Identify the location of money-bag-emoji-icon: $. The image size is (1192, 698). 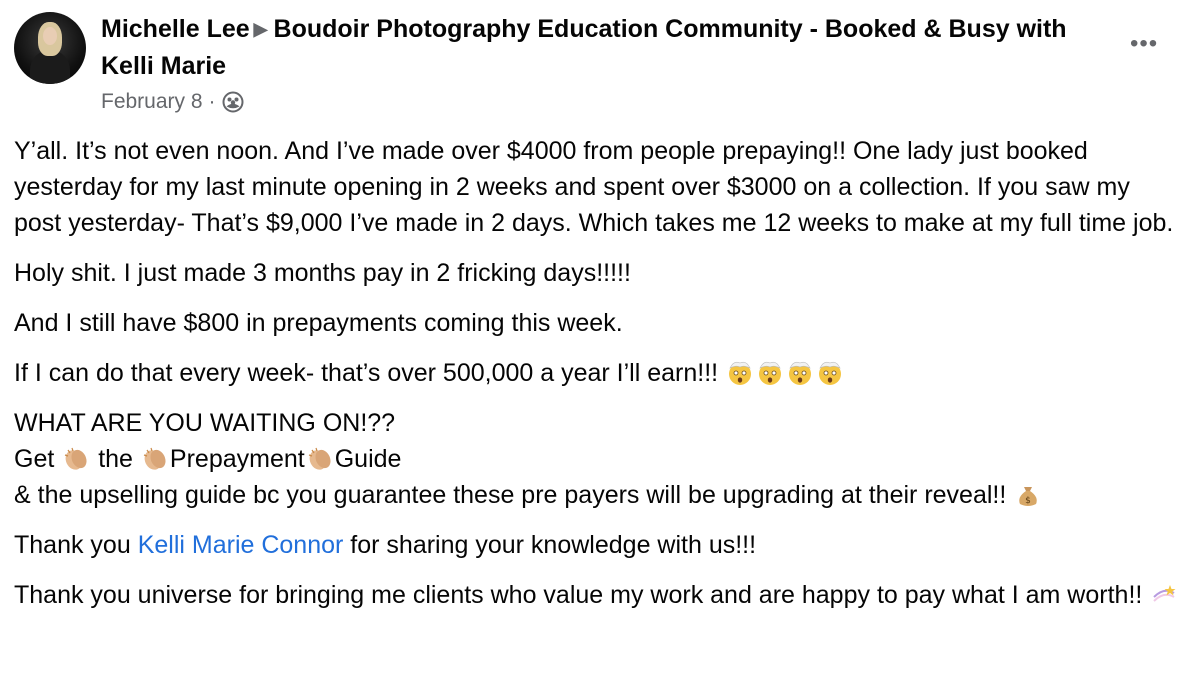
(1028, 496).